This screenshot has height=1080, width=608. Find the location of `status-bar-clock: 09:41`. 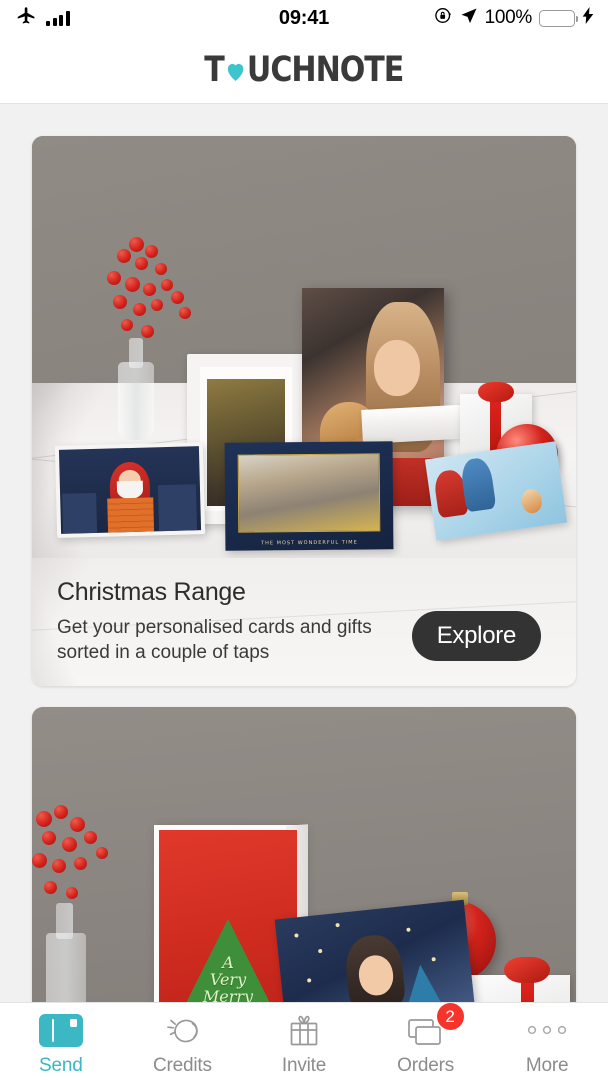

status-bar-clock: 09:41 is located at coordinates (304, 17).